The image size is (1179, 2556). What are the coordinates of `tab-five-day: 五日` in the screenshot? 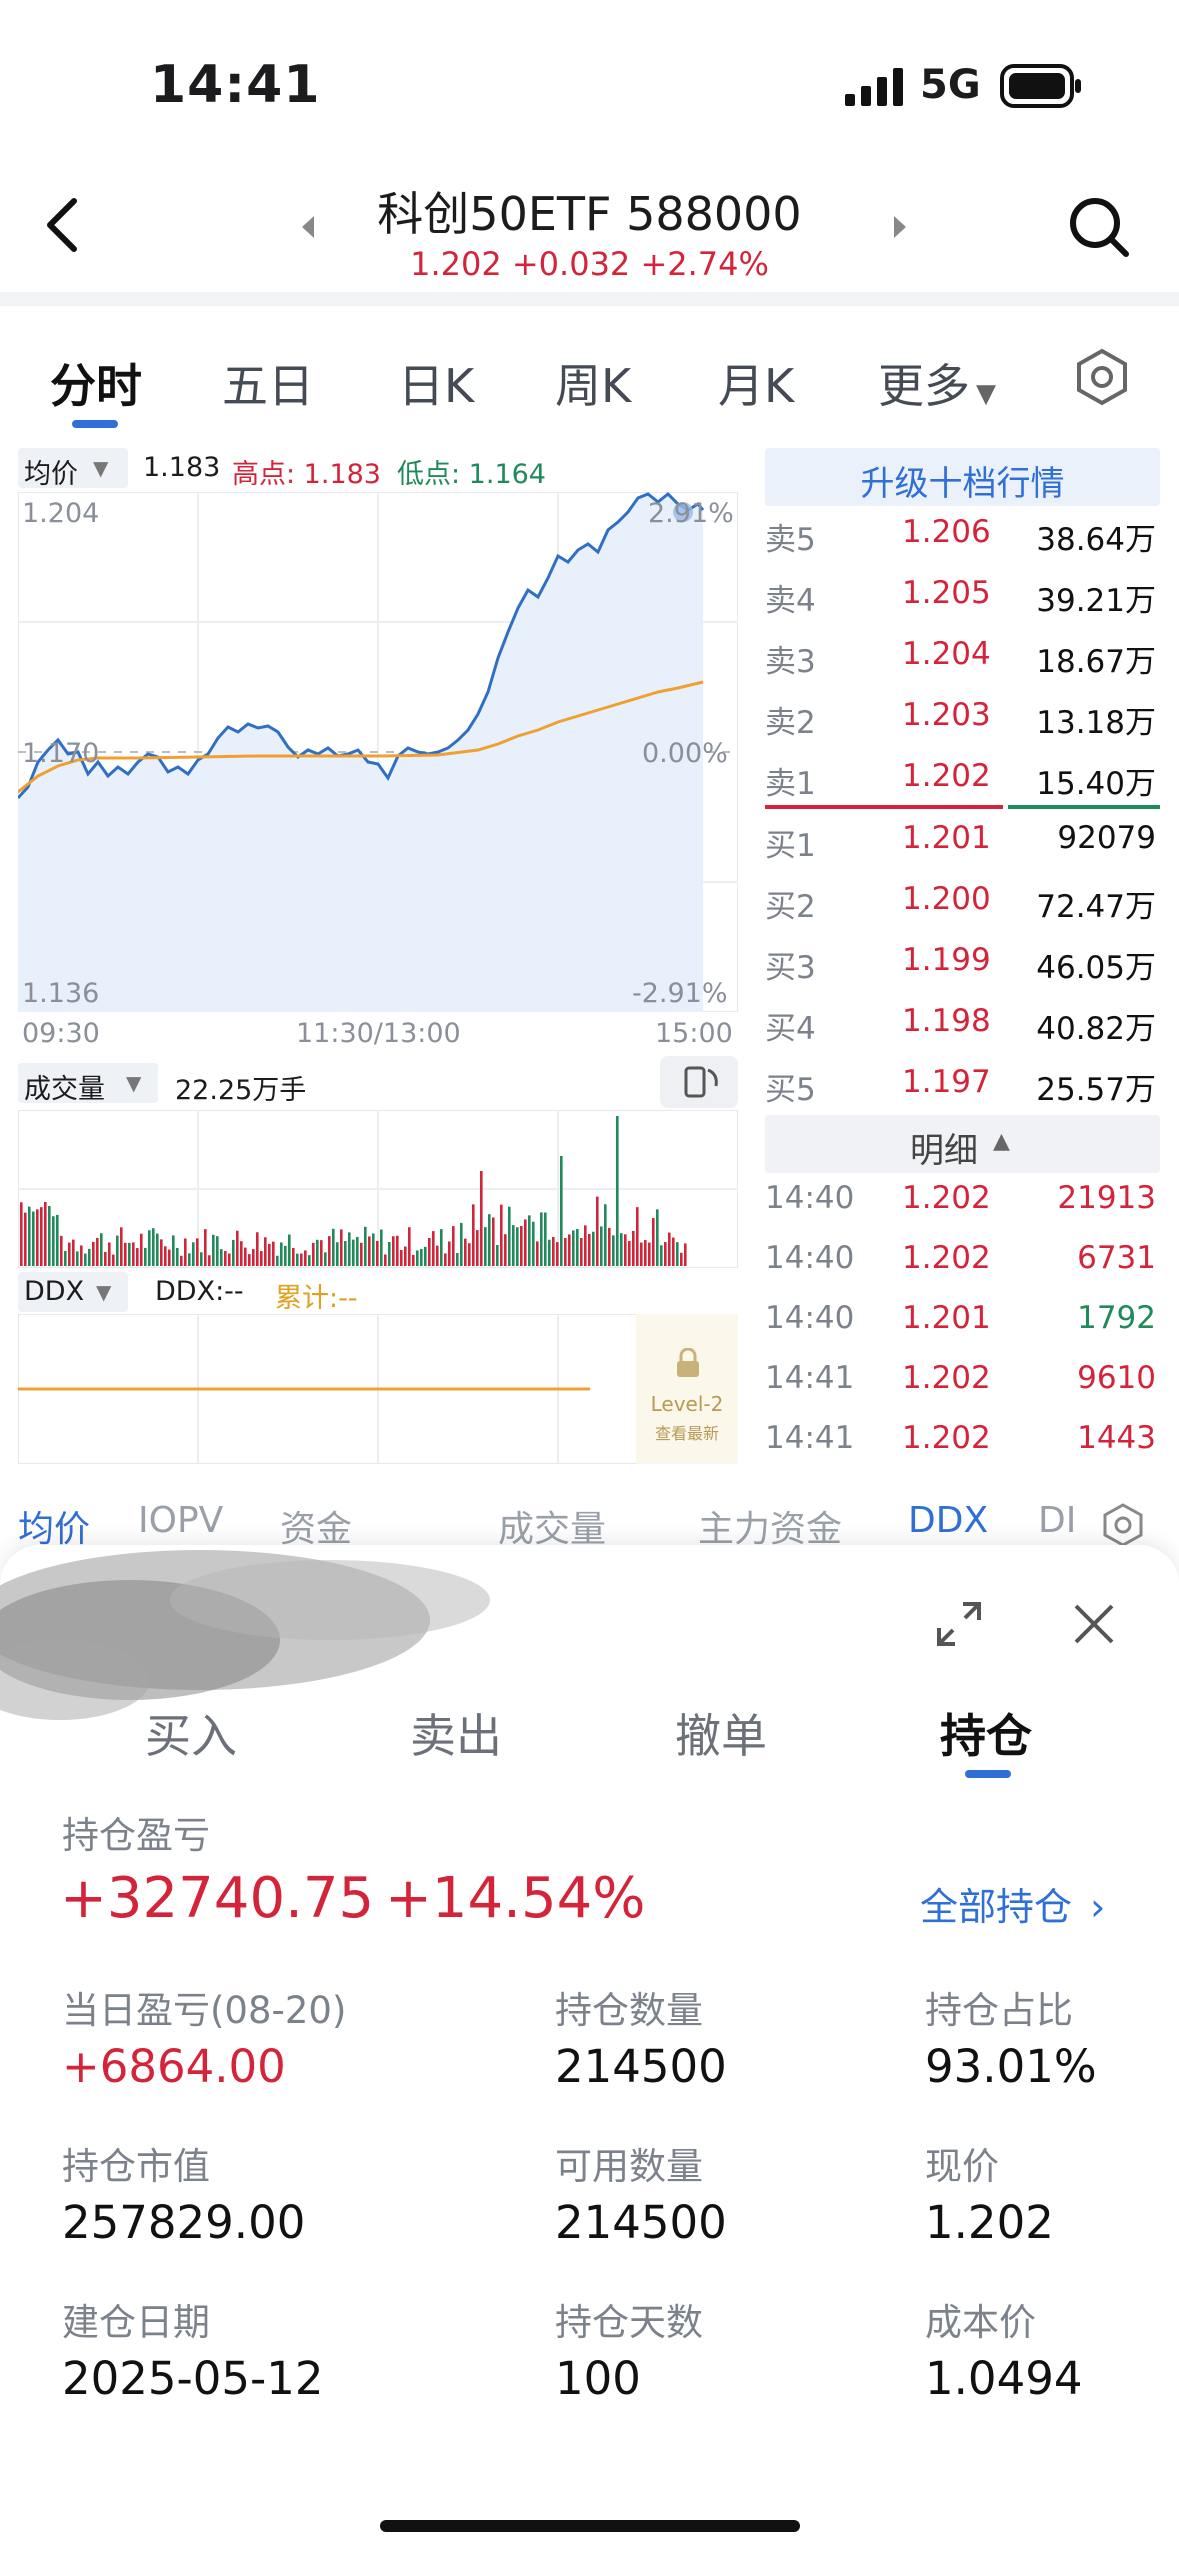 It's located at (268, 383).